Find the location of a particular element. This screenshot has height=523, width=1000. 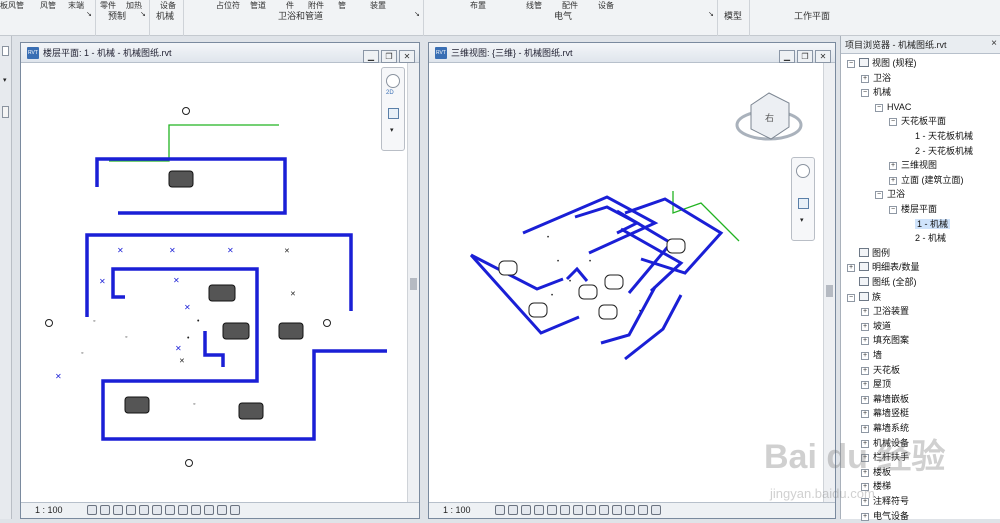

tree-item: + 坡道 is located at coordinates (876, 326).